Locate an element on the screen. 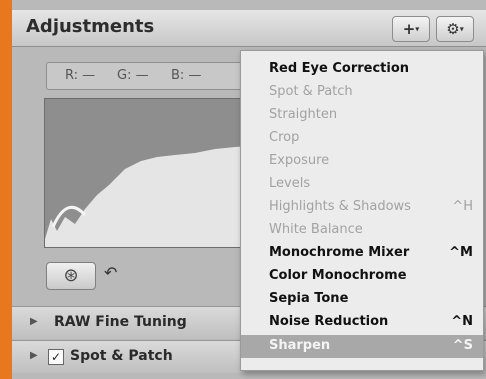 The width and height of the screenshot is (486, 379). plus-icon: + is located at coordinates (409, 29).